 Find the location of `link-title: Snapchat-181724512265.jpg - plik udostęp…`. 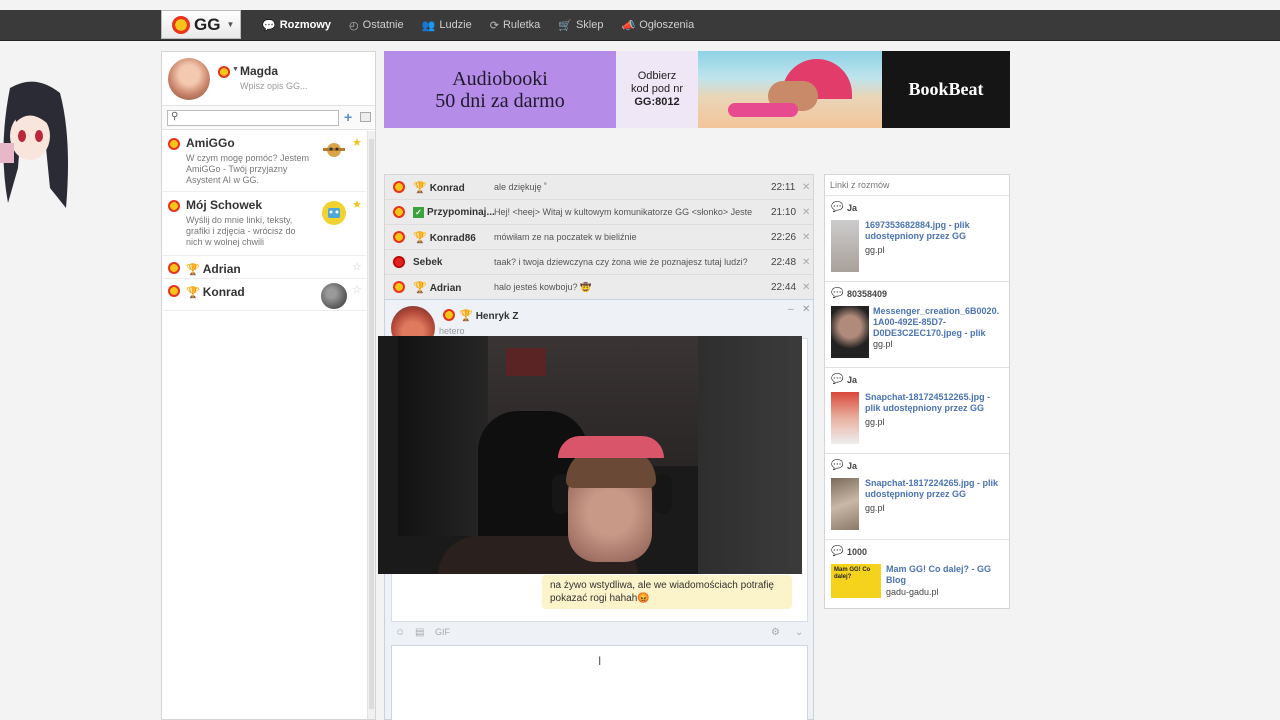

link-title: Snapchat-181724512265.jpg - plik udostęp… is located at coordinates (936, 403).